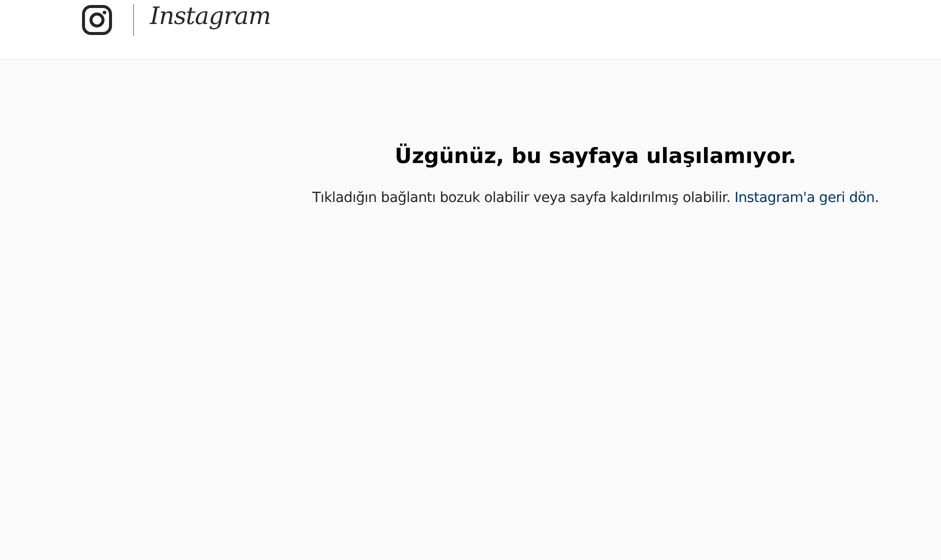  What do you see at coordinates (210, 16) in the screenshot?
I see `wordmark: Instagram` at bounding box center [210, 16].